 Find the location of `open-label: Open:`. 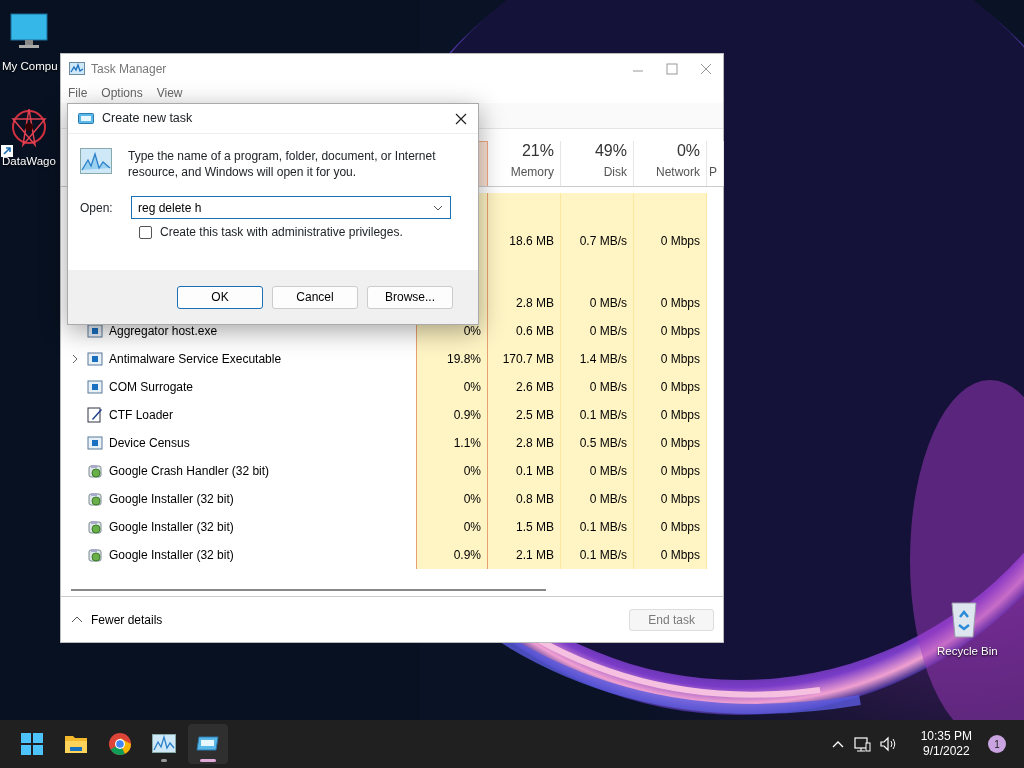

open-label: Open: is located at coordinates (97, 208).